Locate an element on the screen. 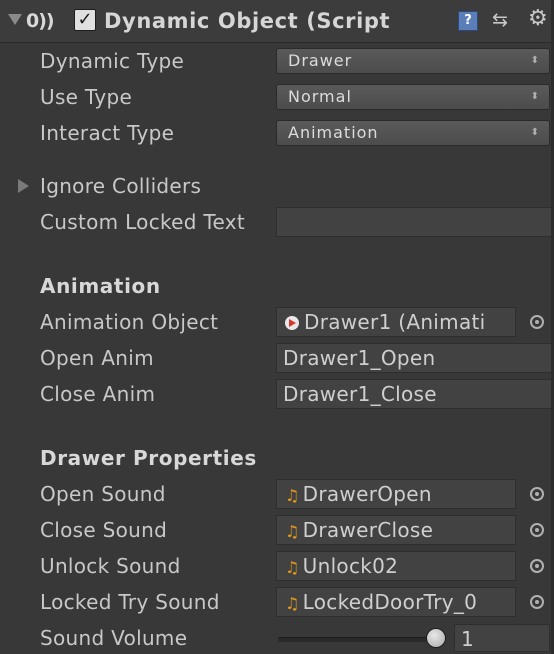 This screenshot has width=554, height=654. unlock-sound-field: ♫ Unlock02 is located at coordinates (396, 566).